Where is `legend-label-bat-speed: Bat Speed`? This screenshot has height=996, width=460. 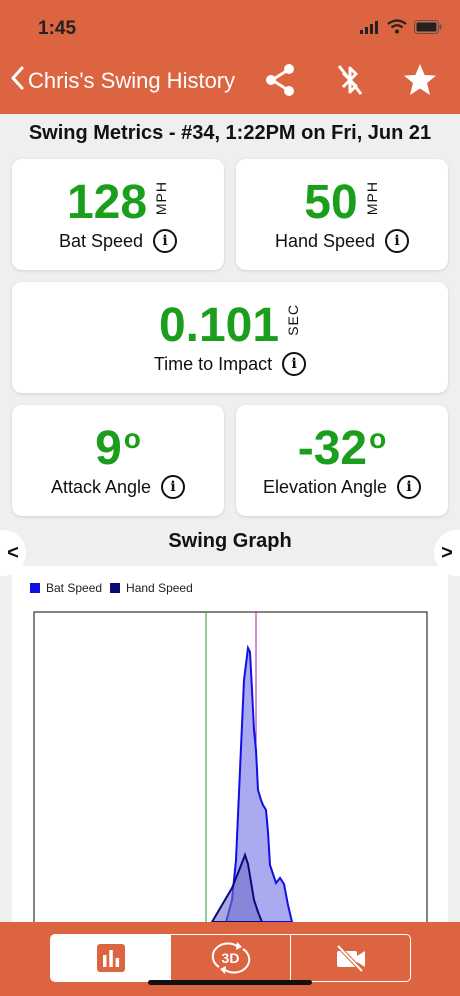 legend-label-bat-speed: Bat Speed is located at coordinates (74, 588).